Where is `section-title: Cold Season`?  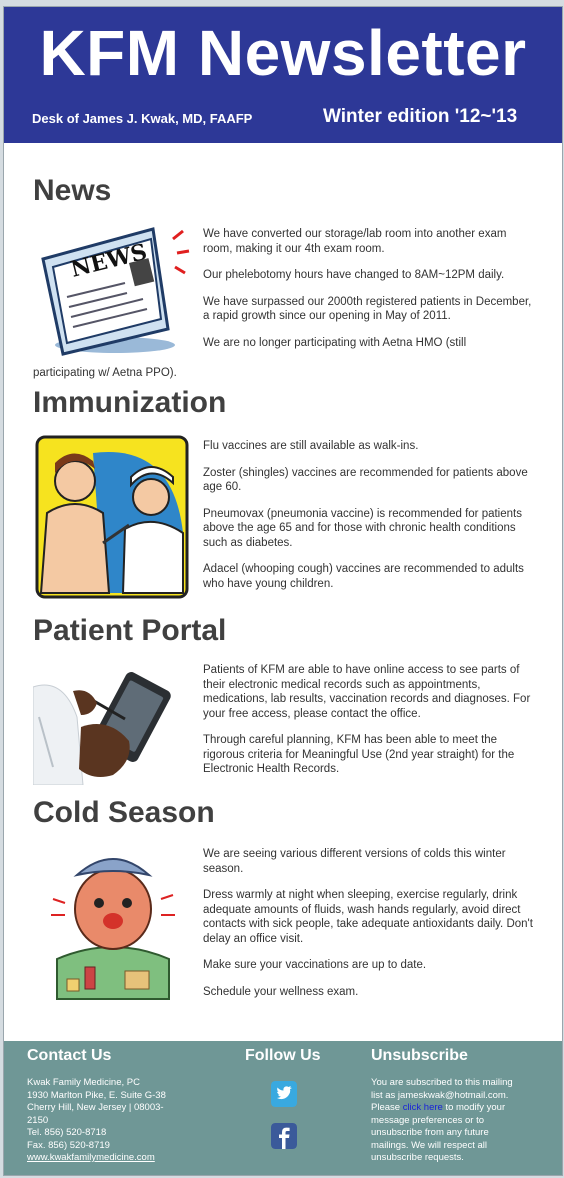 section-title: Cold Season is located at coordinates (124, 812).